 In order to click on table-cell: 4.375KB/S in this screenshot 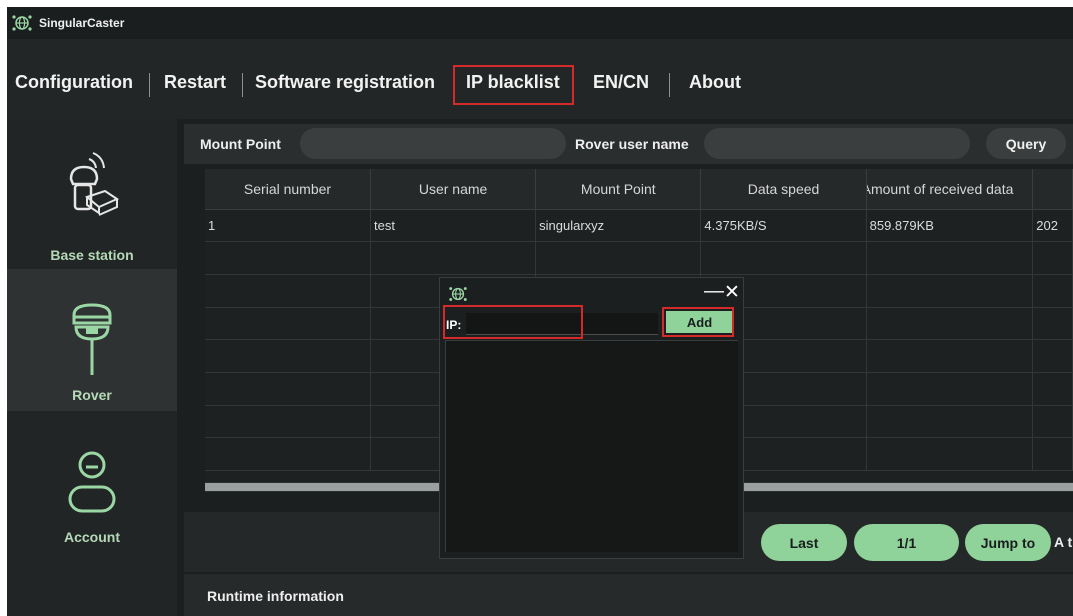, I will do `click(783, 226)`.